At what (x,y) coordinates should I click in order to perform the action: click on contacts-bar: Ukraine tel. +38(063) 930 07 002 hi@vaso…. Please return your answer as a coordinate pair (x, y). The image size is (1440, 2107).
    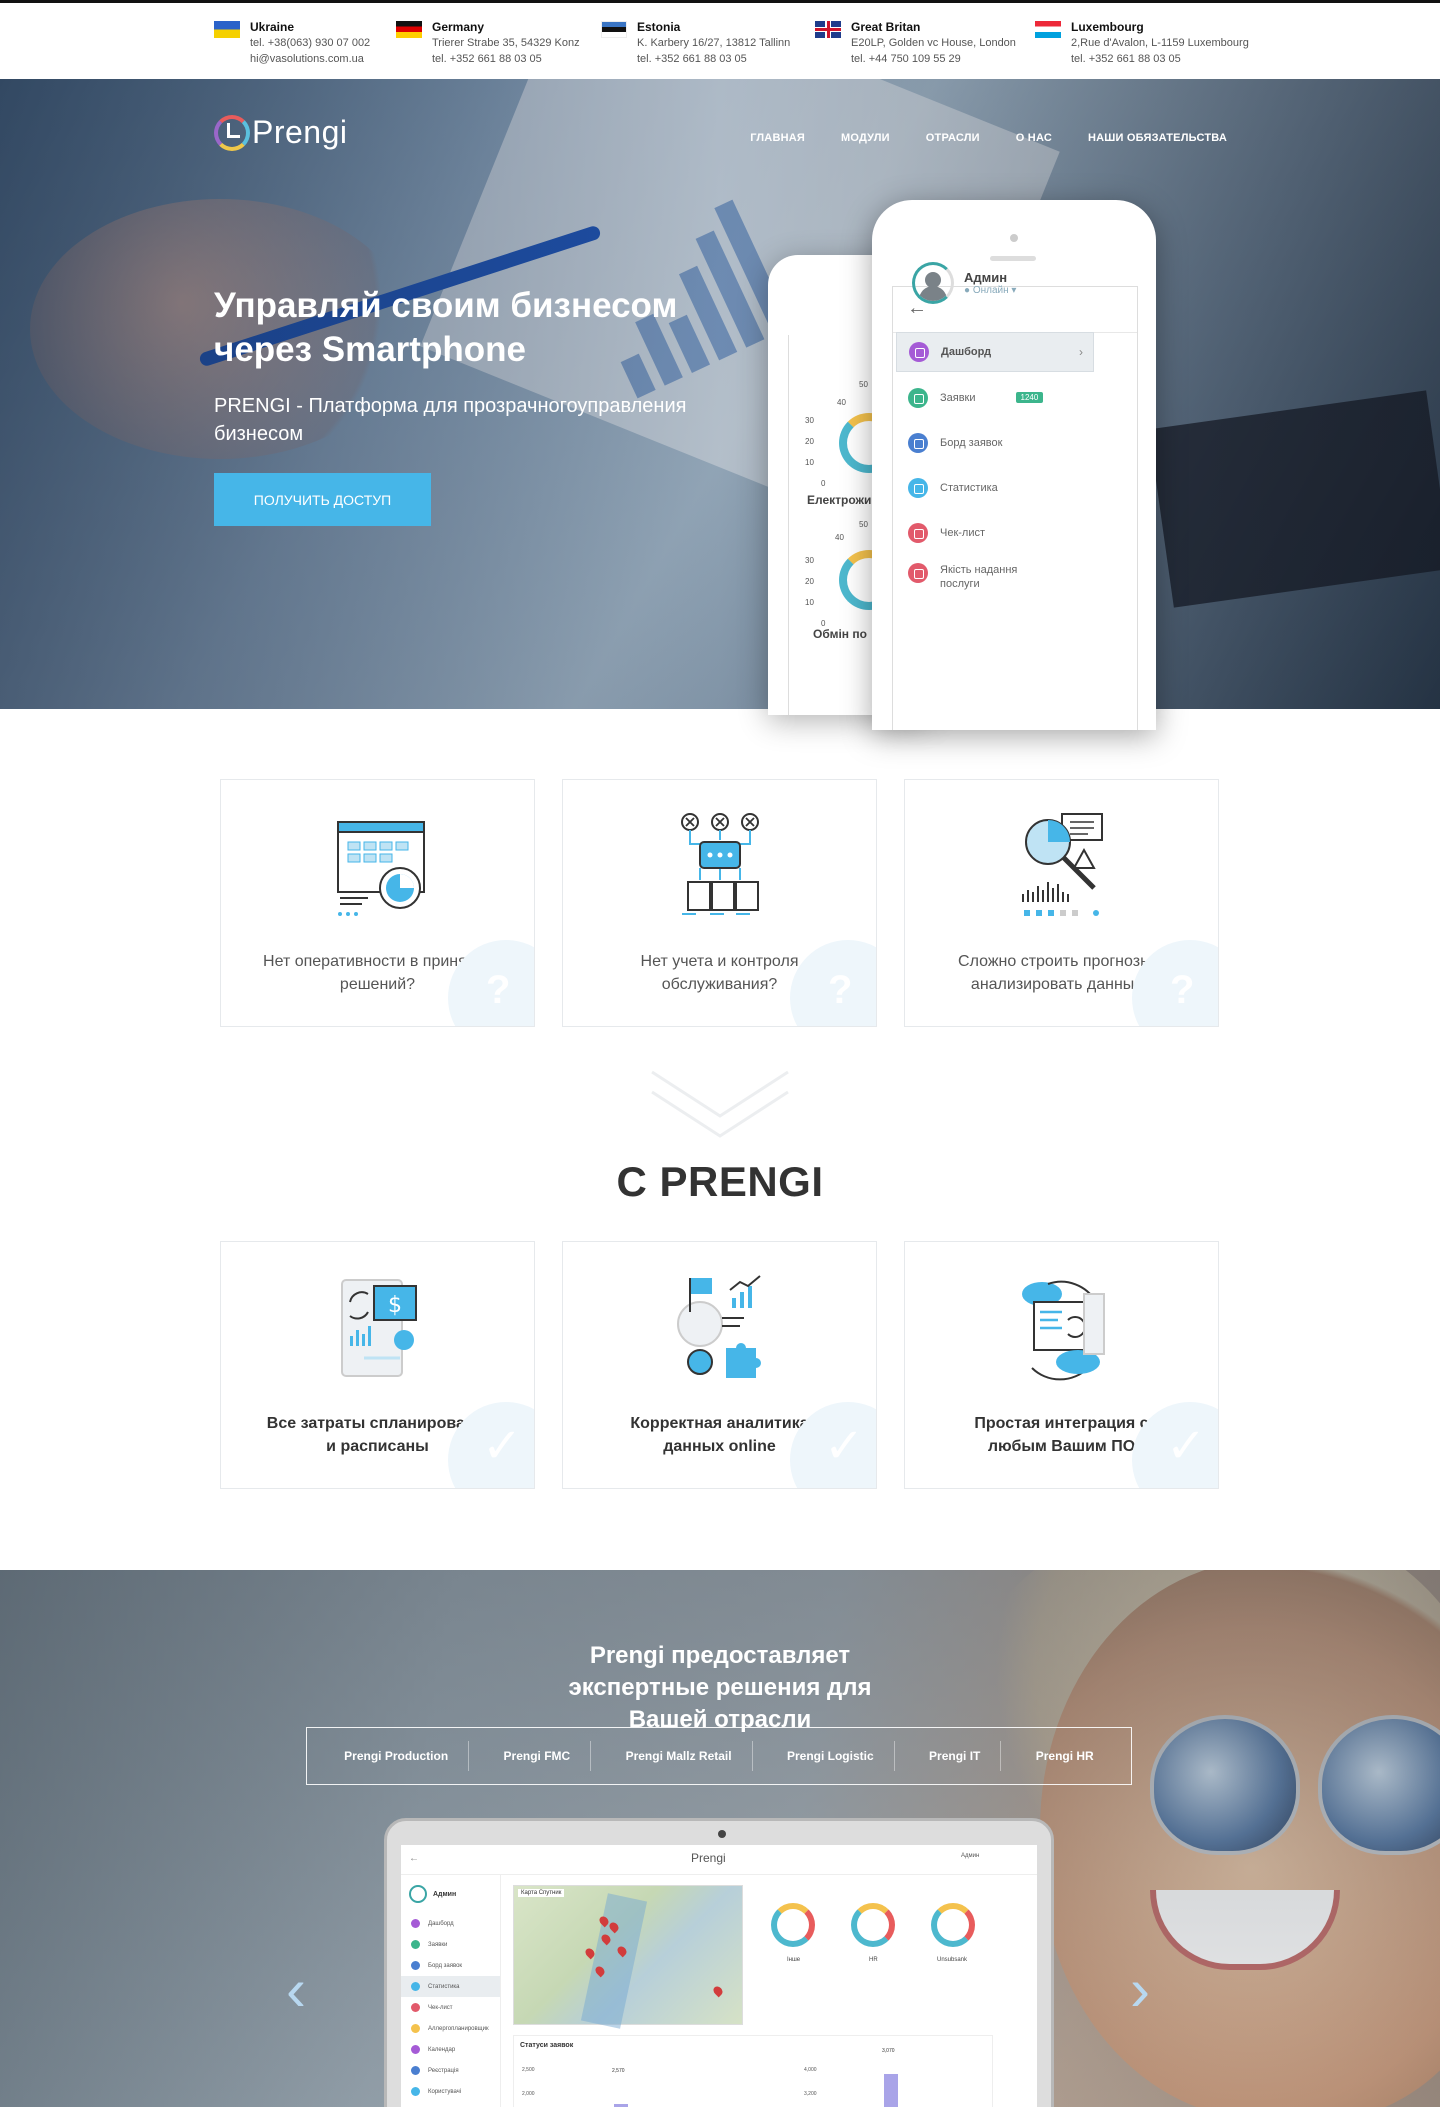
    Looking at the image, I should click on (720, 39).